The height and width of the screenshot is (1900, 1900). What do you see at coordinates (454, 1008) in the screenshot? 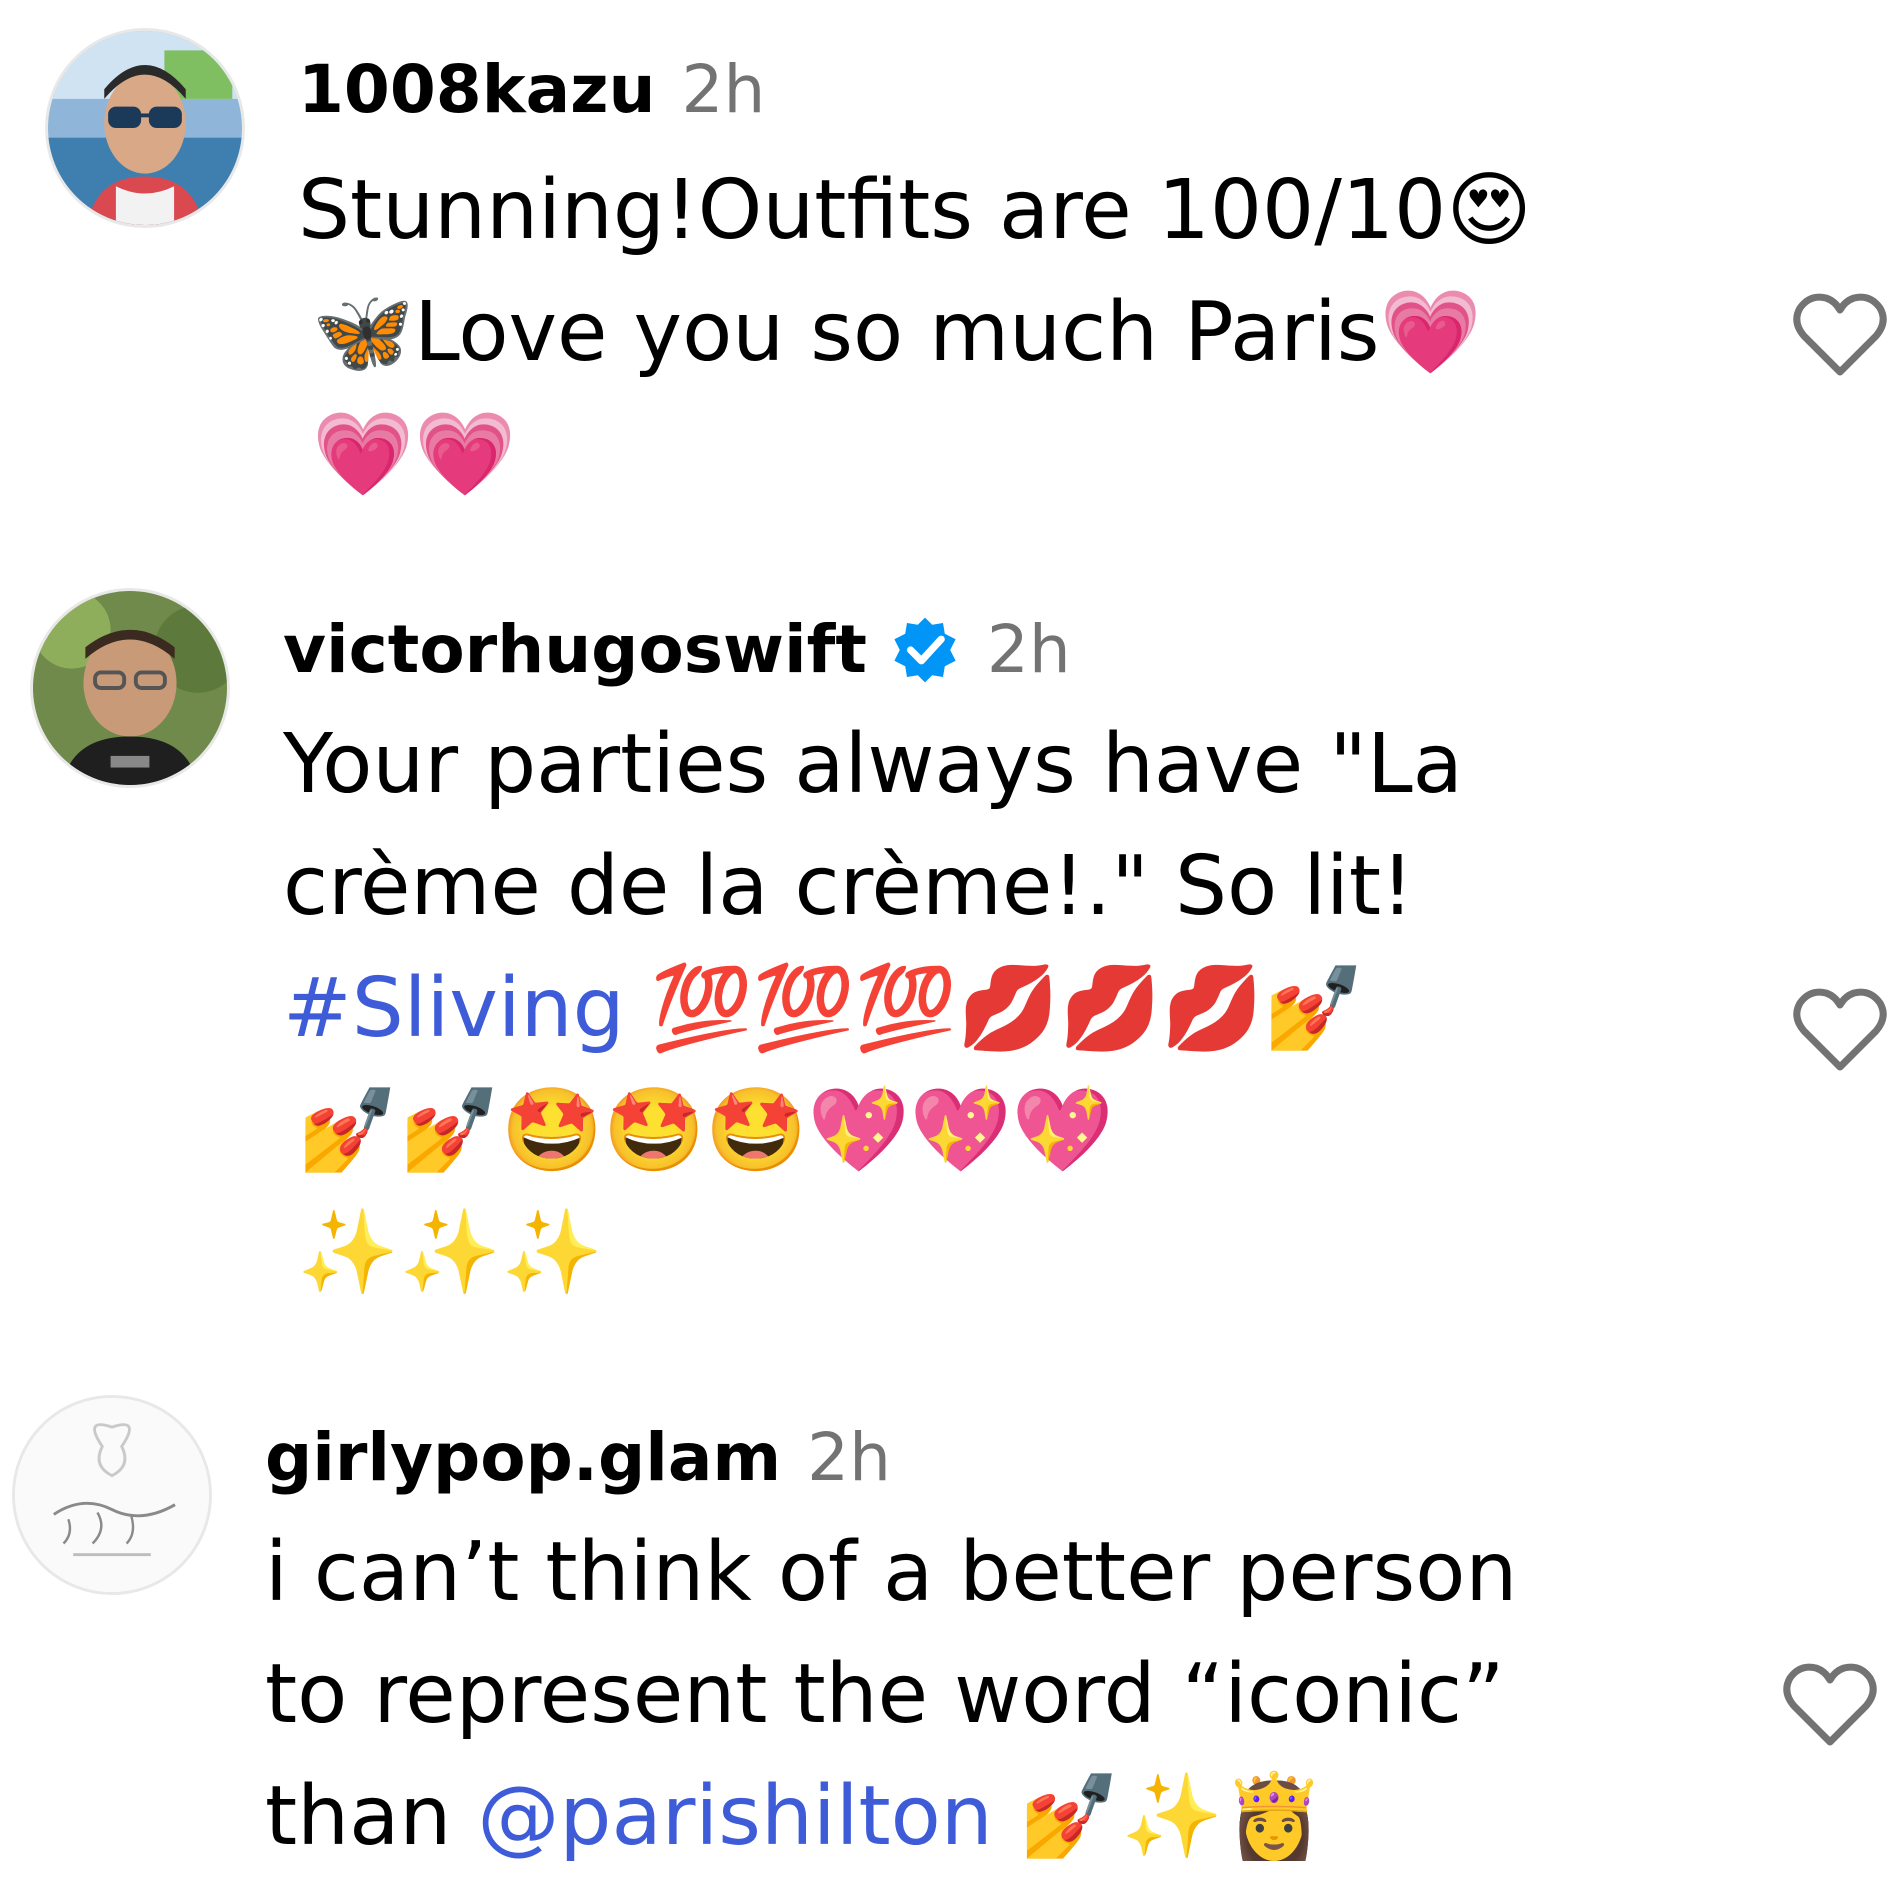
I see `hashtag-link: #Sliving` at bounding box center [454, 1008].